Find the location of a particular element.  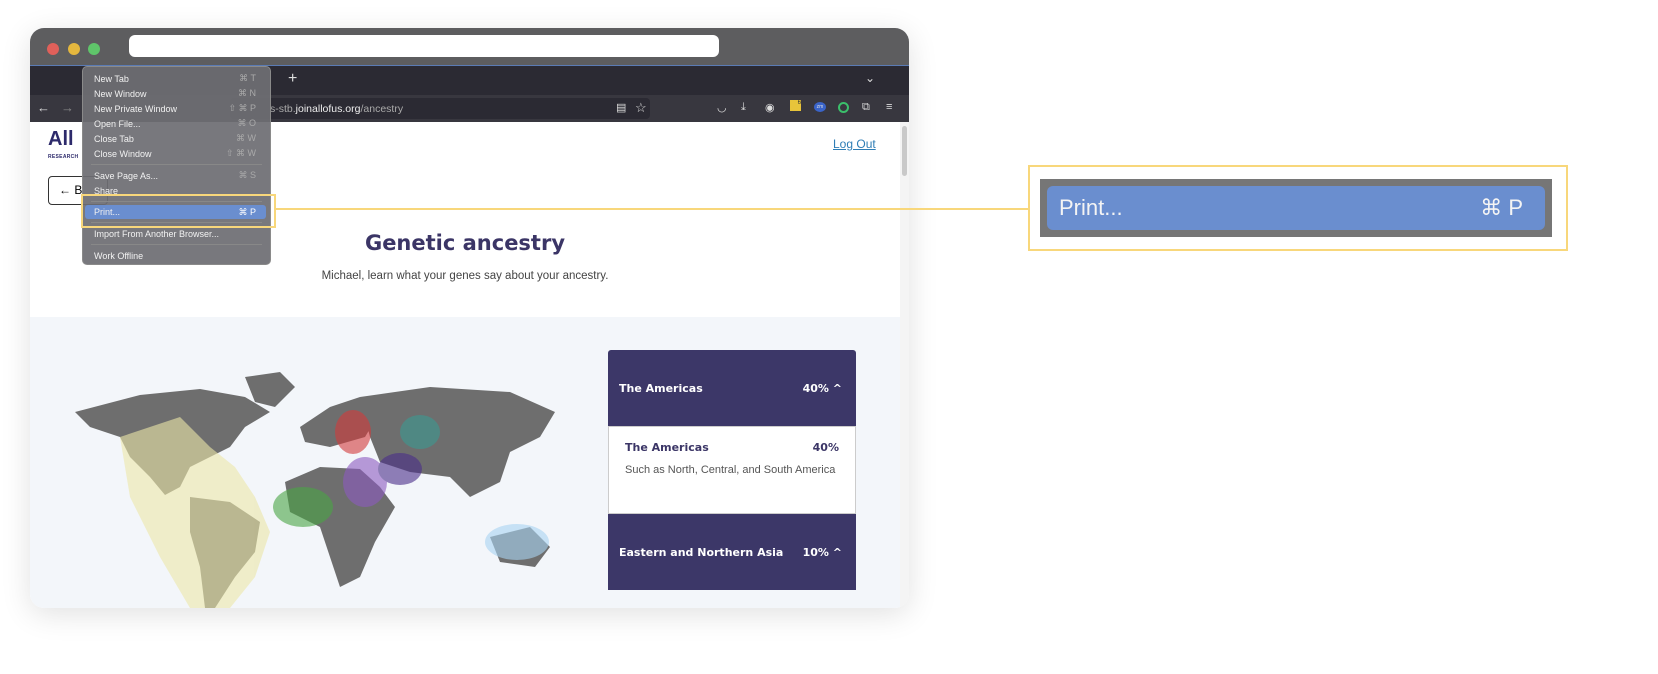

redacted-title-strip is located at coordinates (424, 46).